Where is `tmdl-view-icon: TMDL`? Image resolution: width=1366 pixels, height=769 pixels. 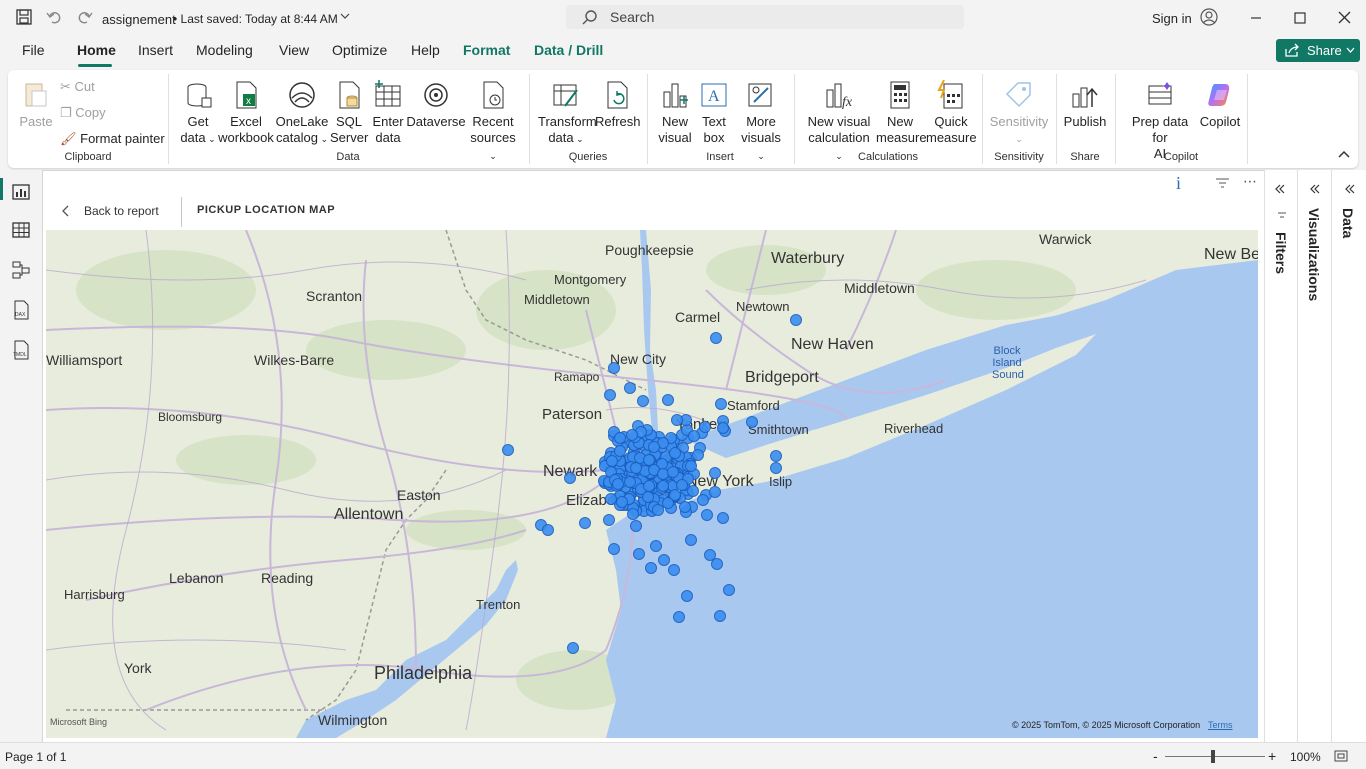
tmdl-view-icon: TMDL is located at coordinates (21, 350).